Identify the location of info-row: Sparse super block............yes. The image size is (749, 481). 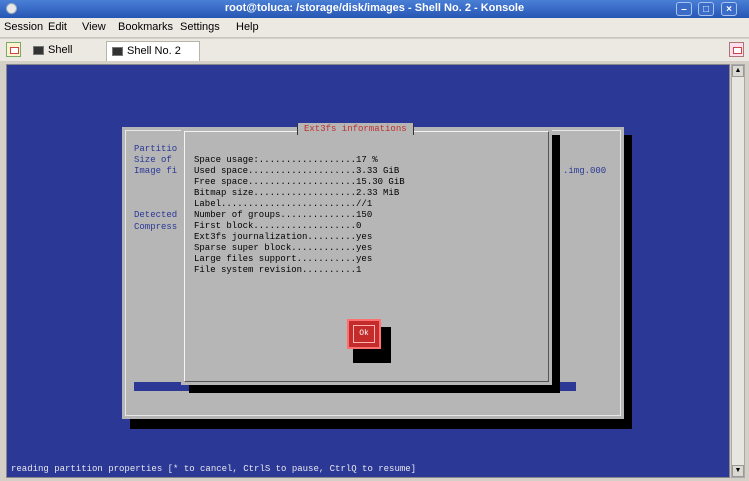
(283, 248).